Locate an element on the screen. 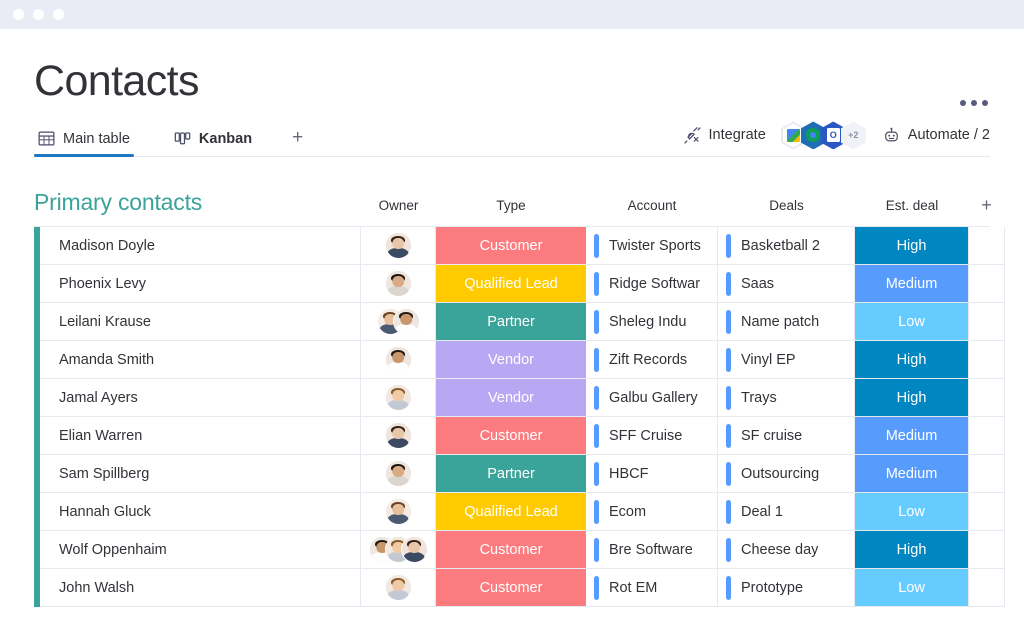  window-dot-close is located at coordinates (18, 14).